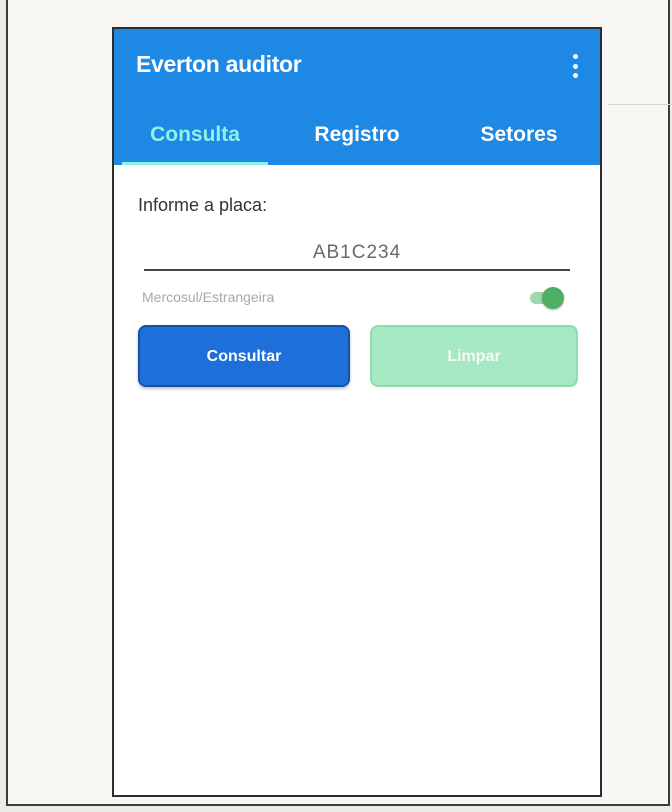 This screenshot has height=812, width=672. I want to click on app-title: Everton auditor, so click(219, 64).